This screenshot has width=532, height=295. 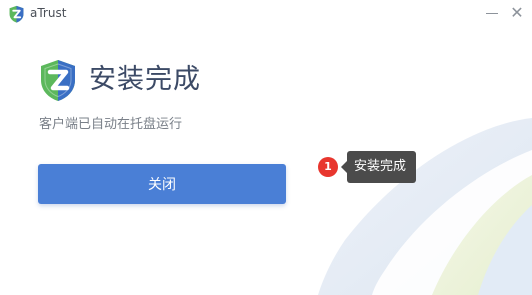 I want to click on close-icon: ✕, so click(x=517, y=12).